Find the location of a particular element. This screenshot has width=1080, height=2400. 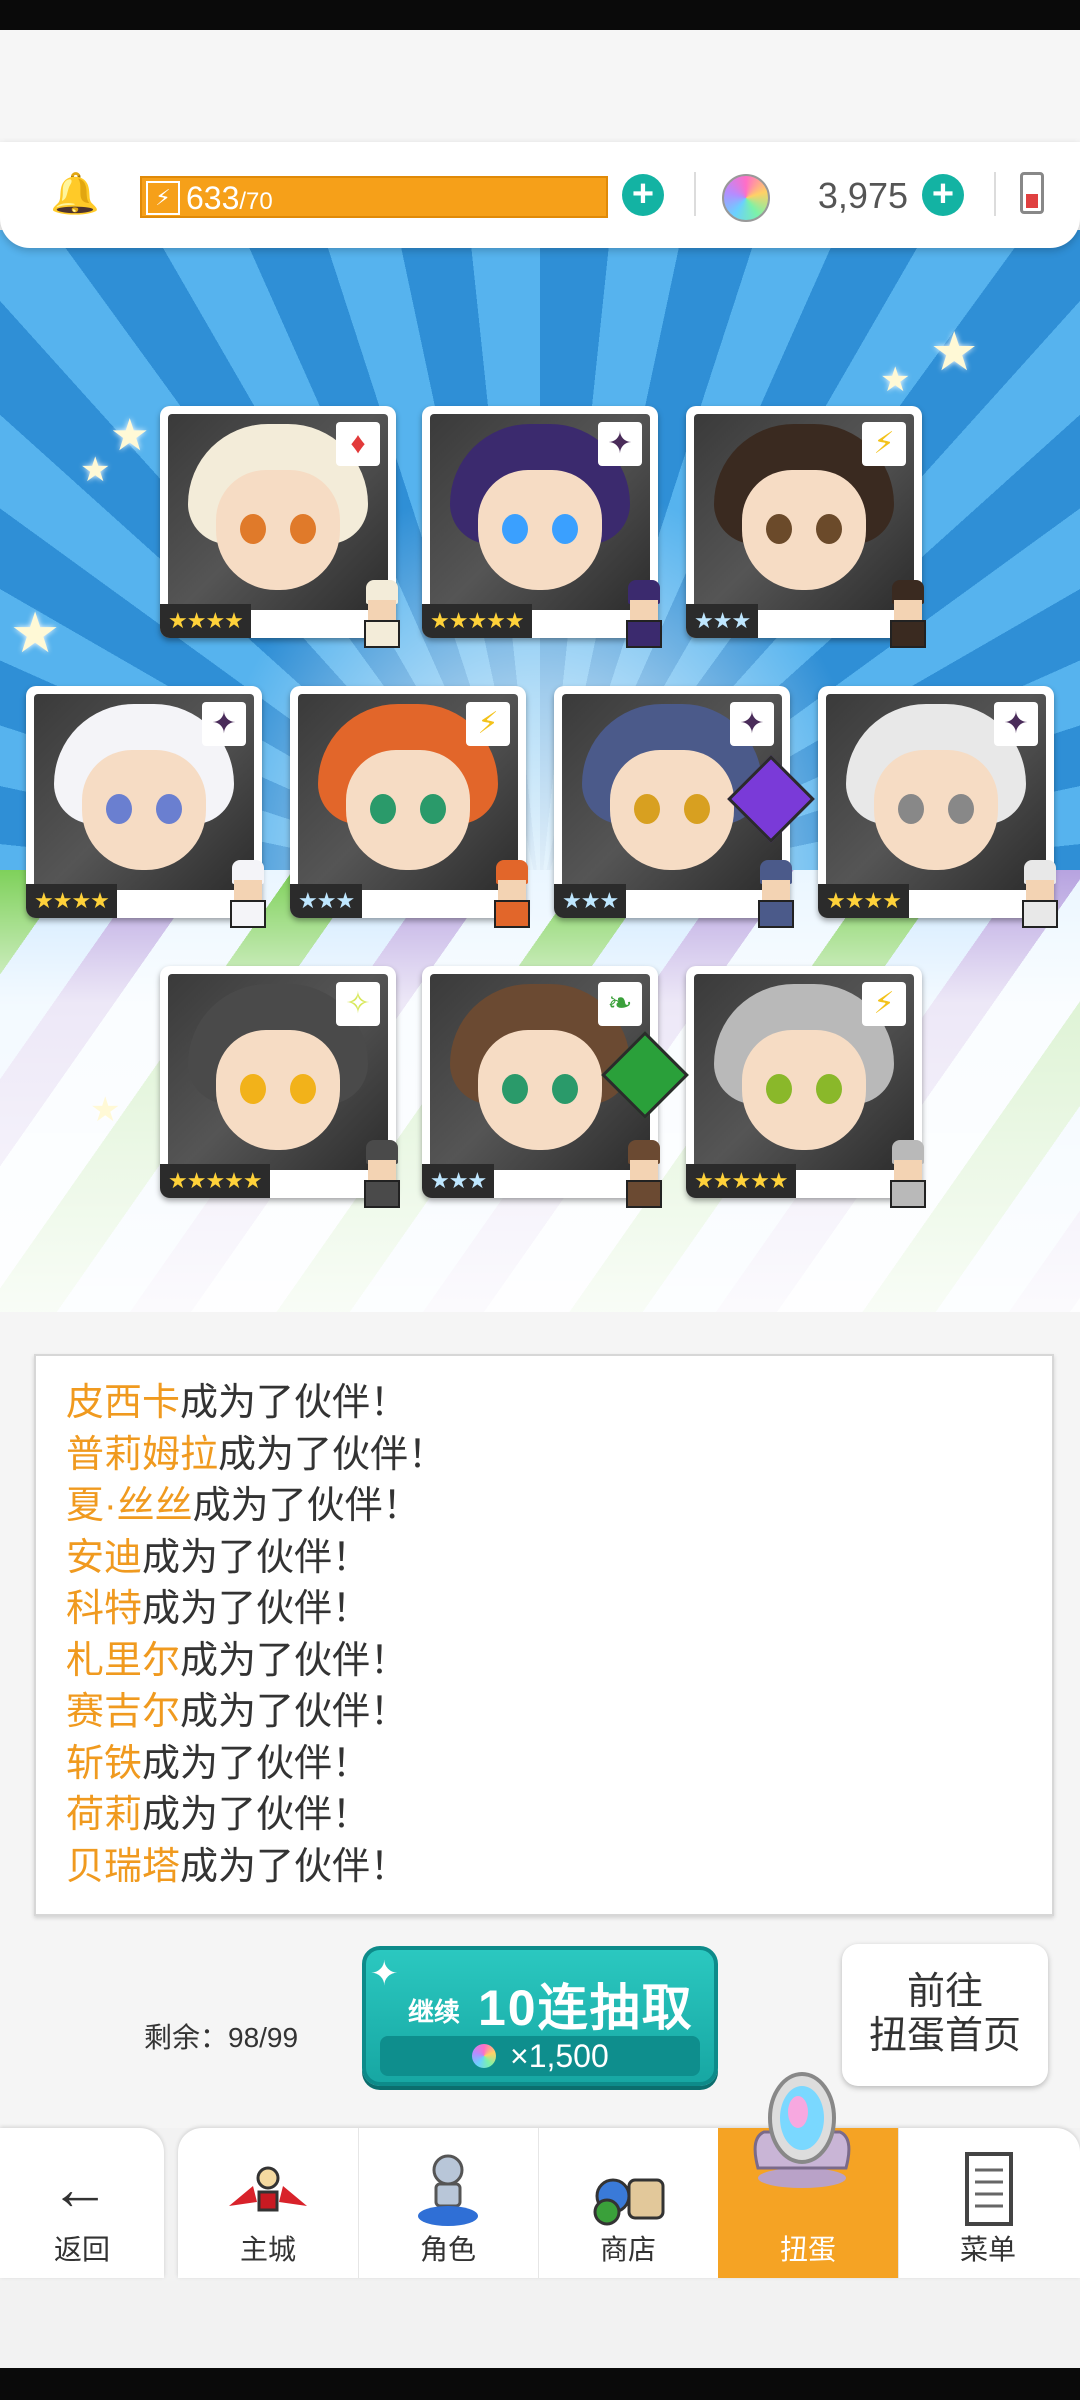

leaf-element-icon: ❧ is located at coordinates (620, 1004).